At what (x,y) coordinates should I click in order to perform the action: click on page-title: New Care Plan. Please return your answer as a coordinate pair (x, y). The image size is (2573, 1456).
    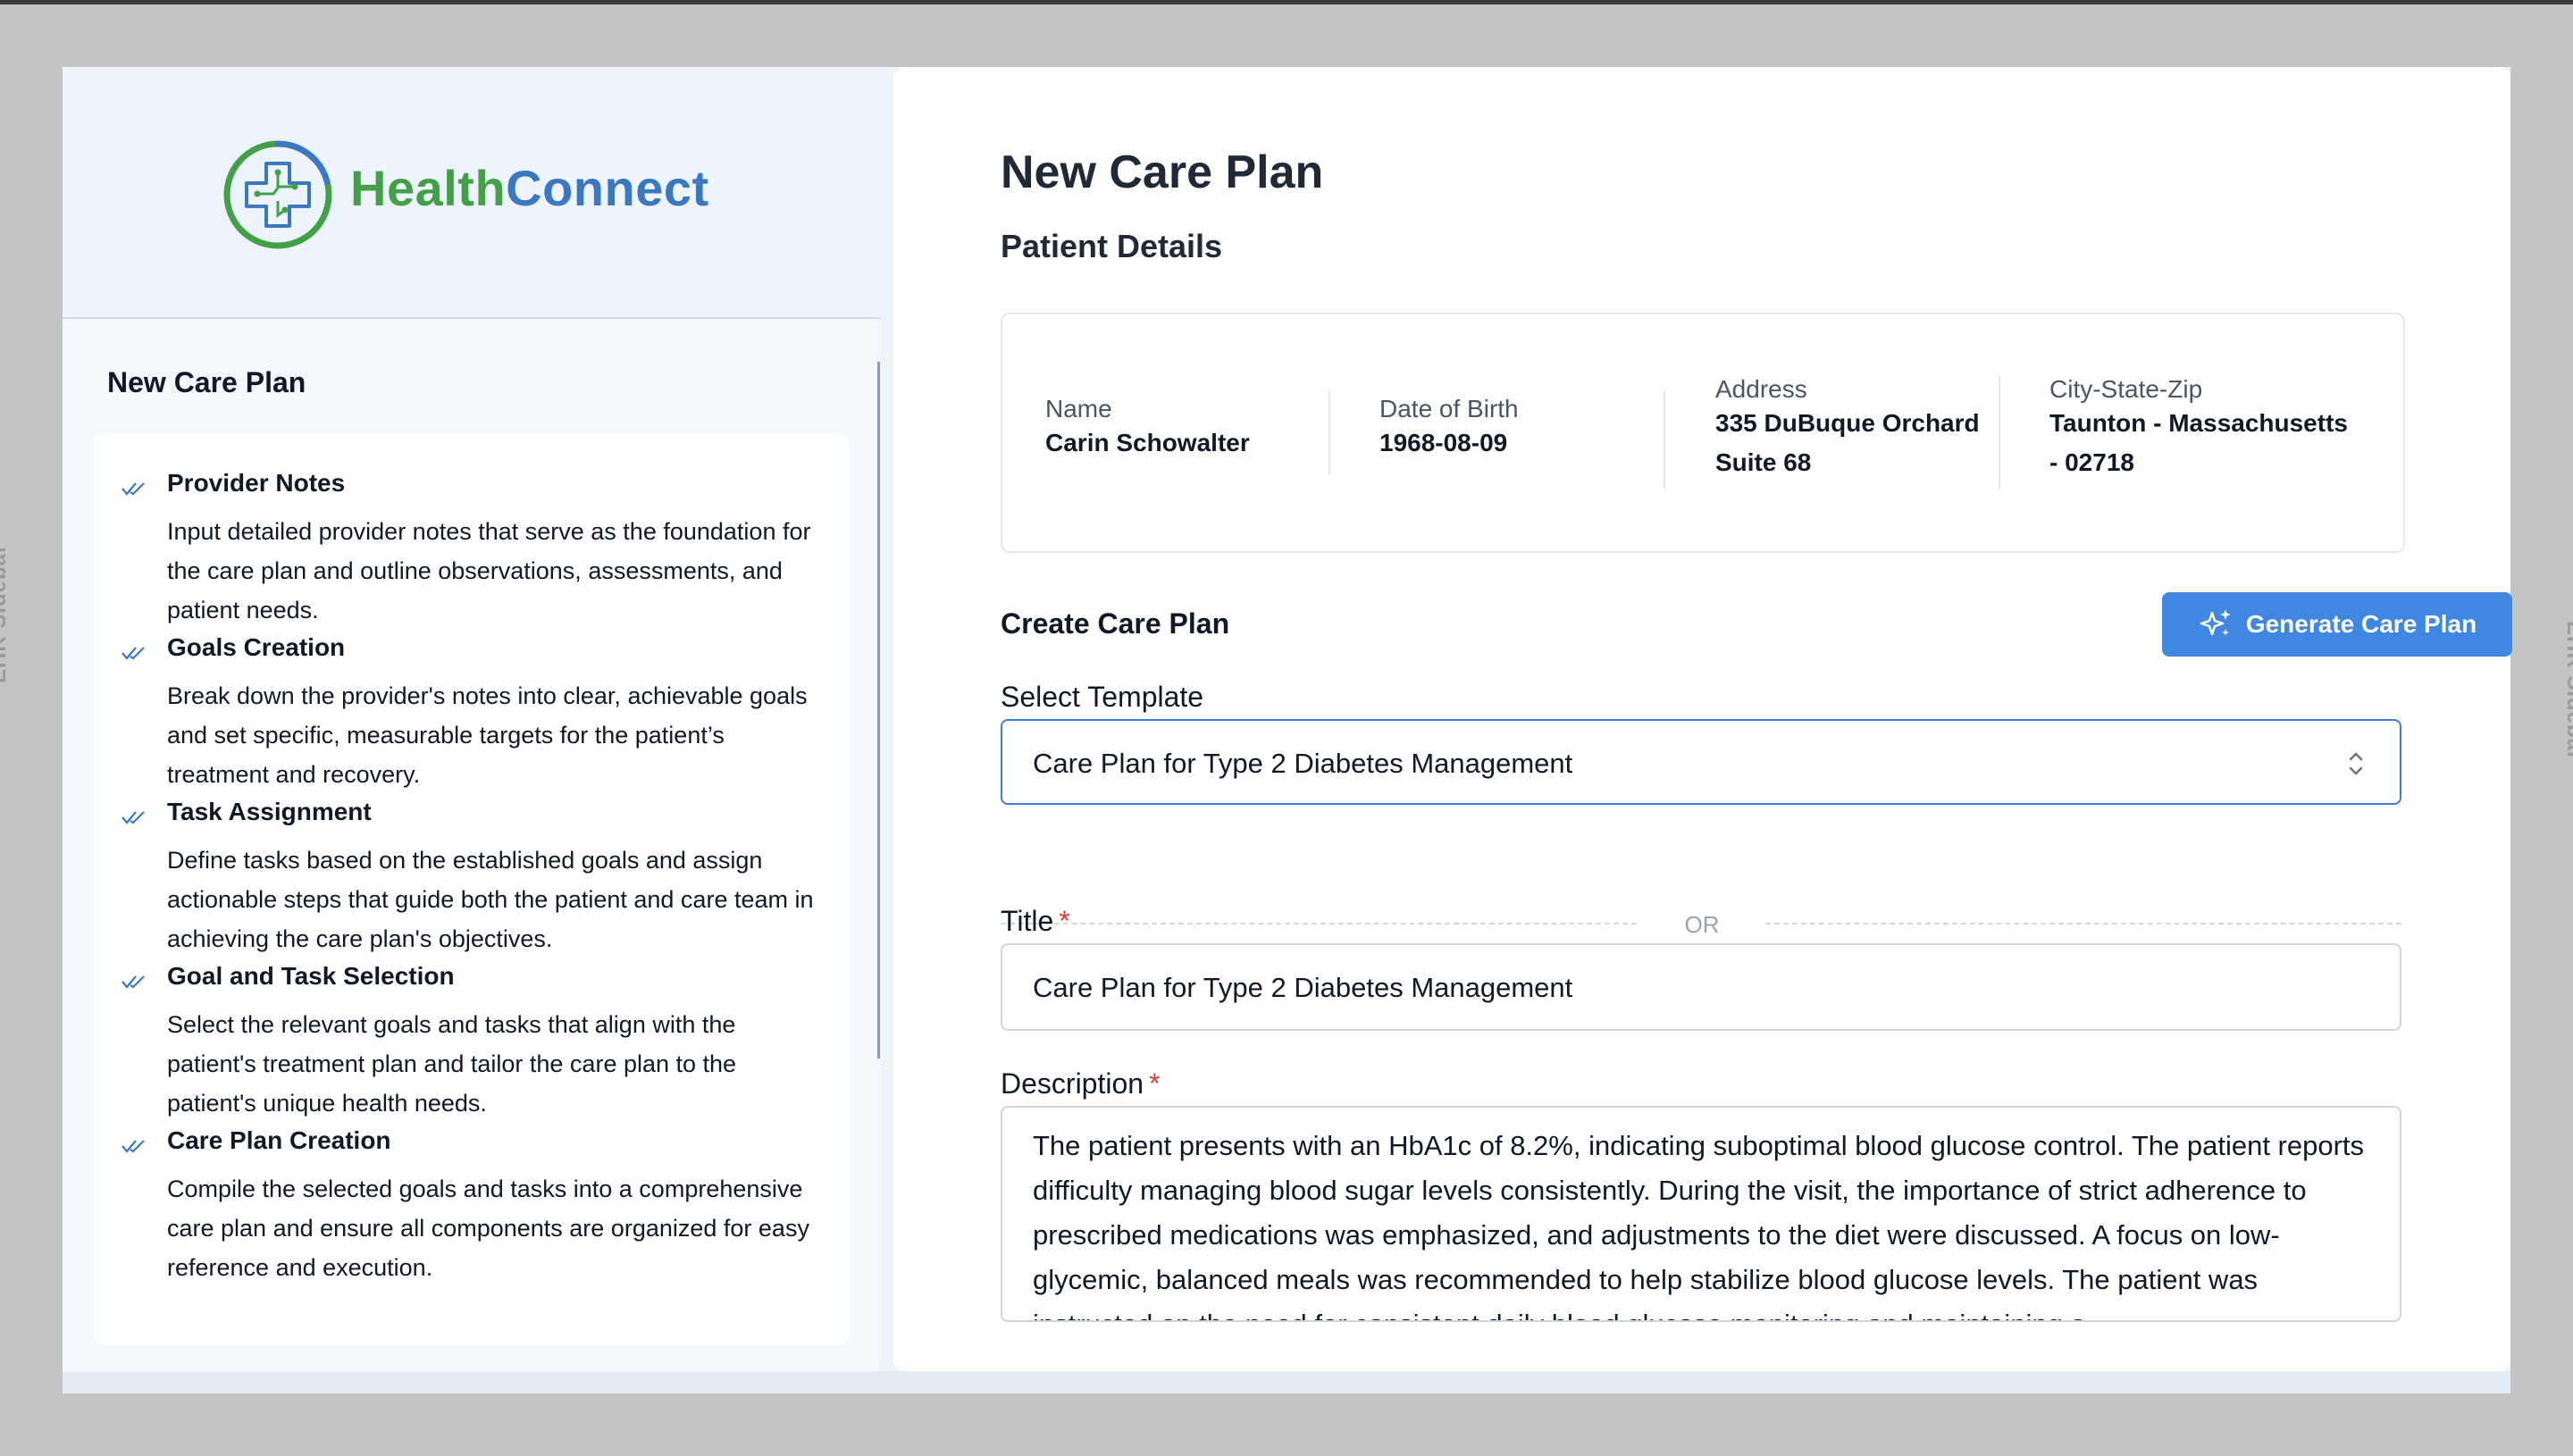
    Looking at the image, I should click on (1162, 172).